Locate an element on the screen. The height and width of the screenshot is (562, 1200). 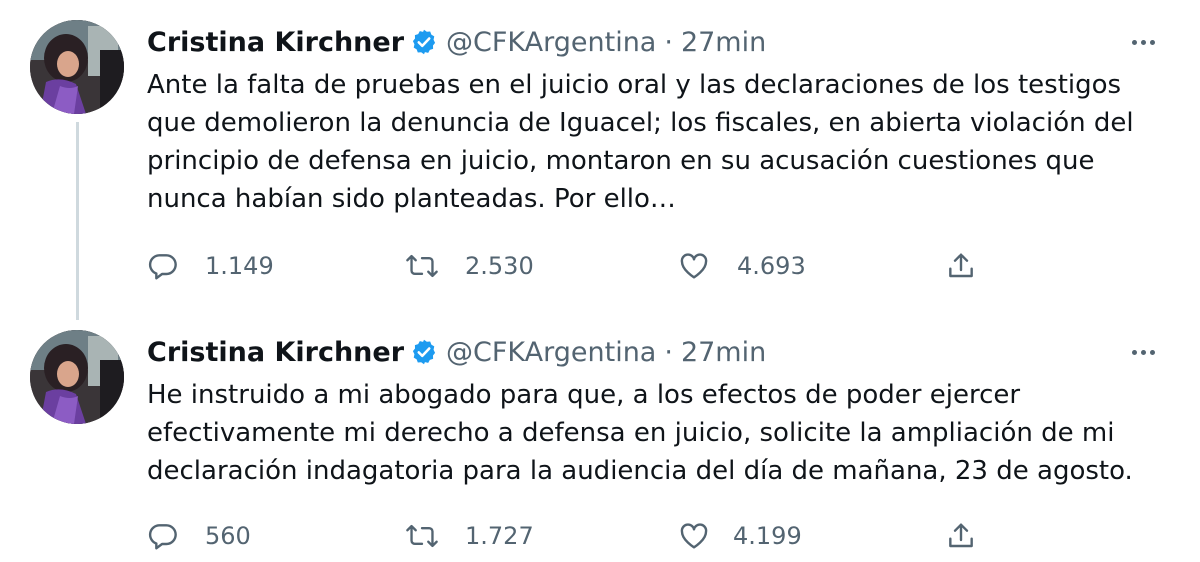
retweet-button: 1.727 is located at coordinates (469, 536).